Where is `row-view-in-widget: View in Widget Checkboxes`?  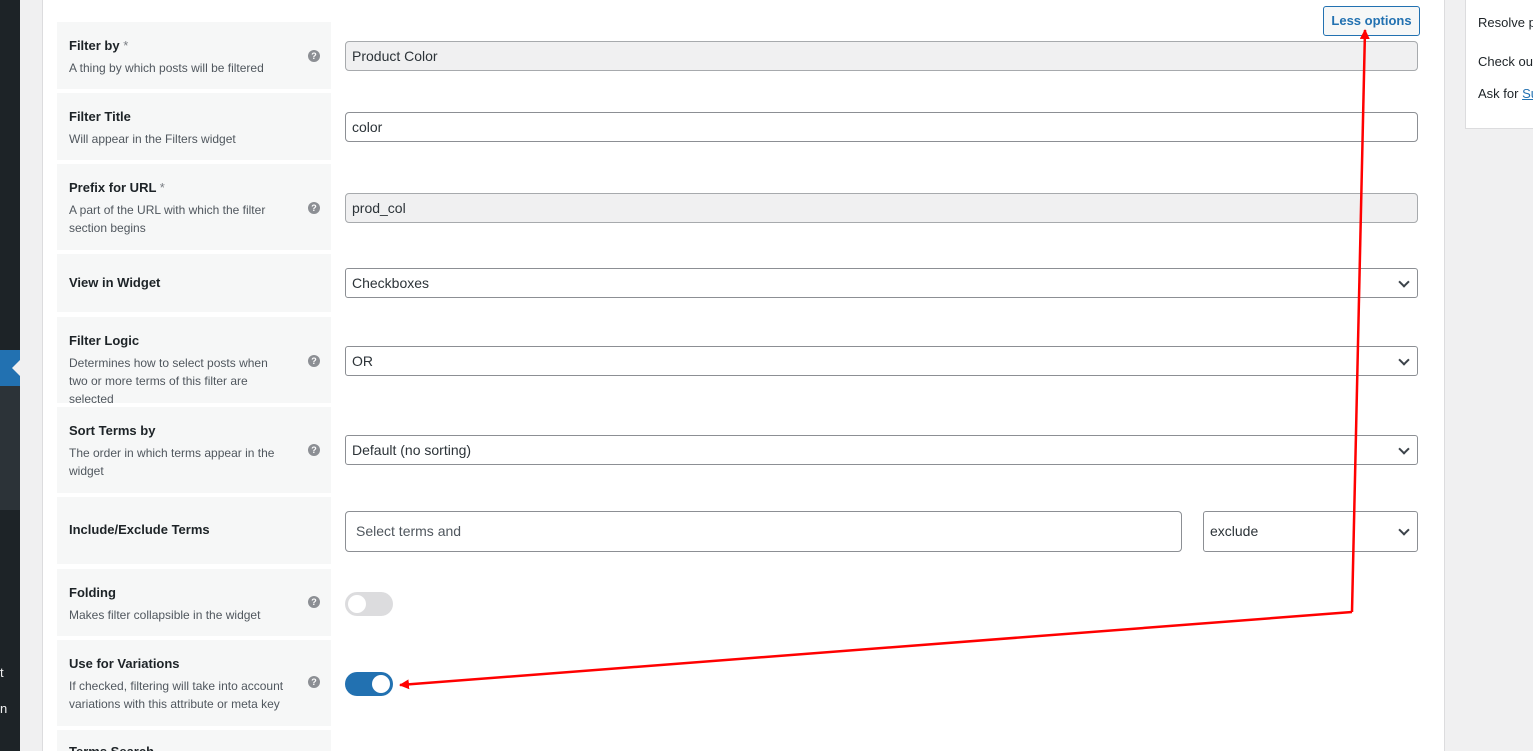
row-view-in-widget: View in Widget Checkboxes is located at coordinates (747, 283).